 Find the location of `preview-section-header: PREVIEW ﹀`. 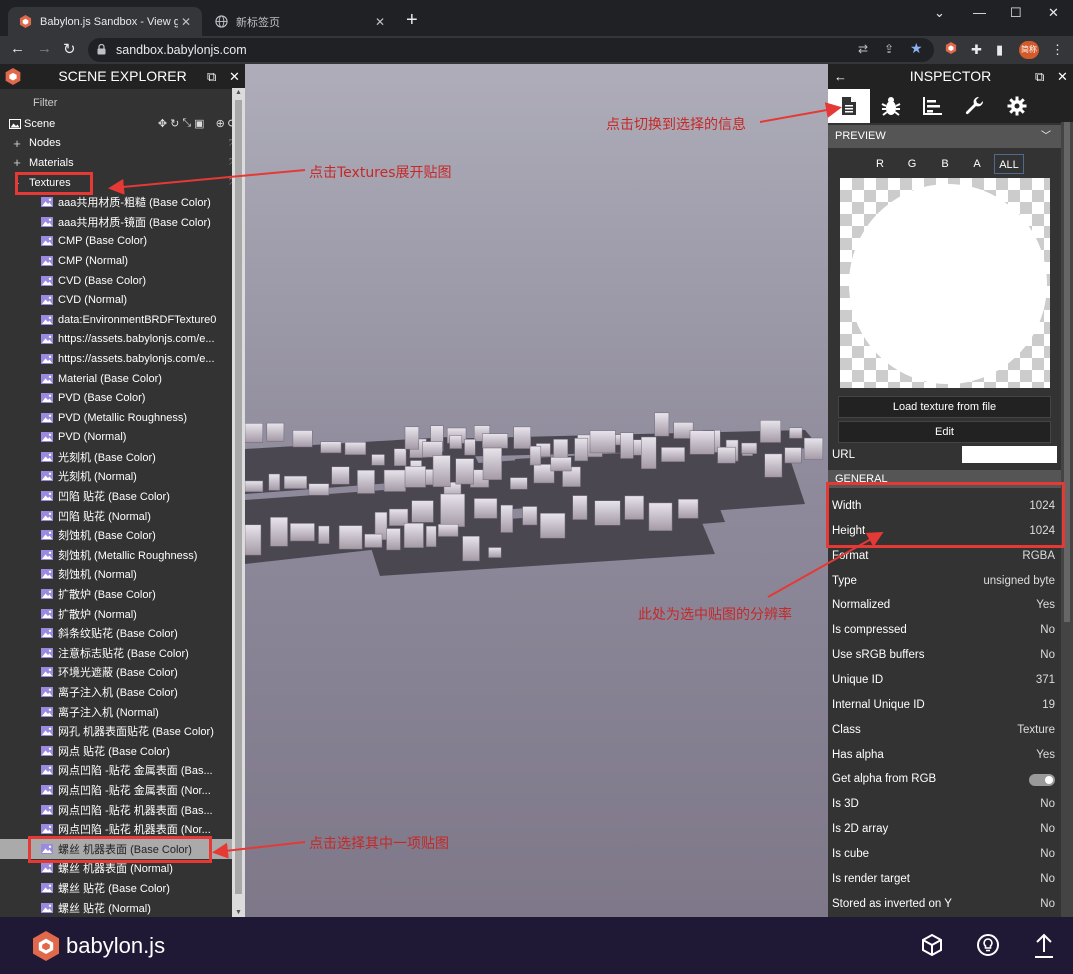

preview-section-header: PREVIEW ﹀ is located at coordinates (944, 136).